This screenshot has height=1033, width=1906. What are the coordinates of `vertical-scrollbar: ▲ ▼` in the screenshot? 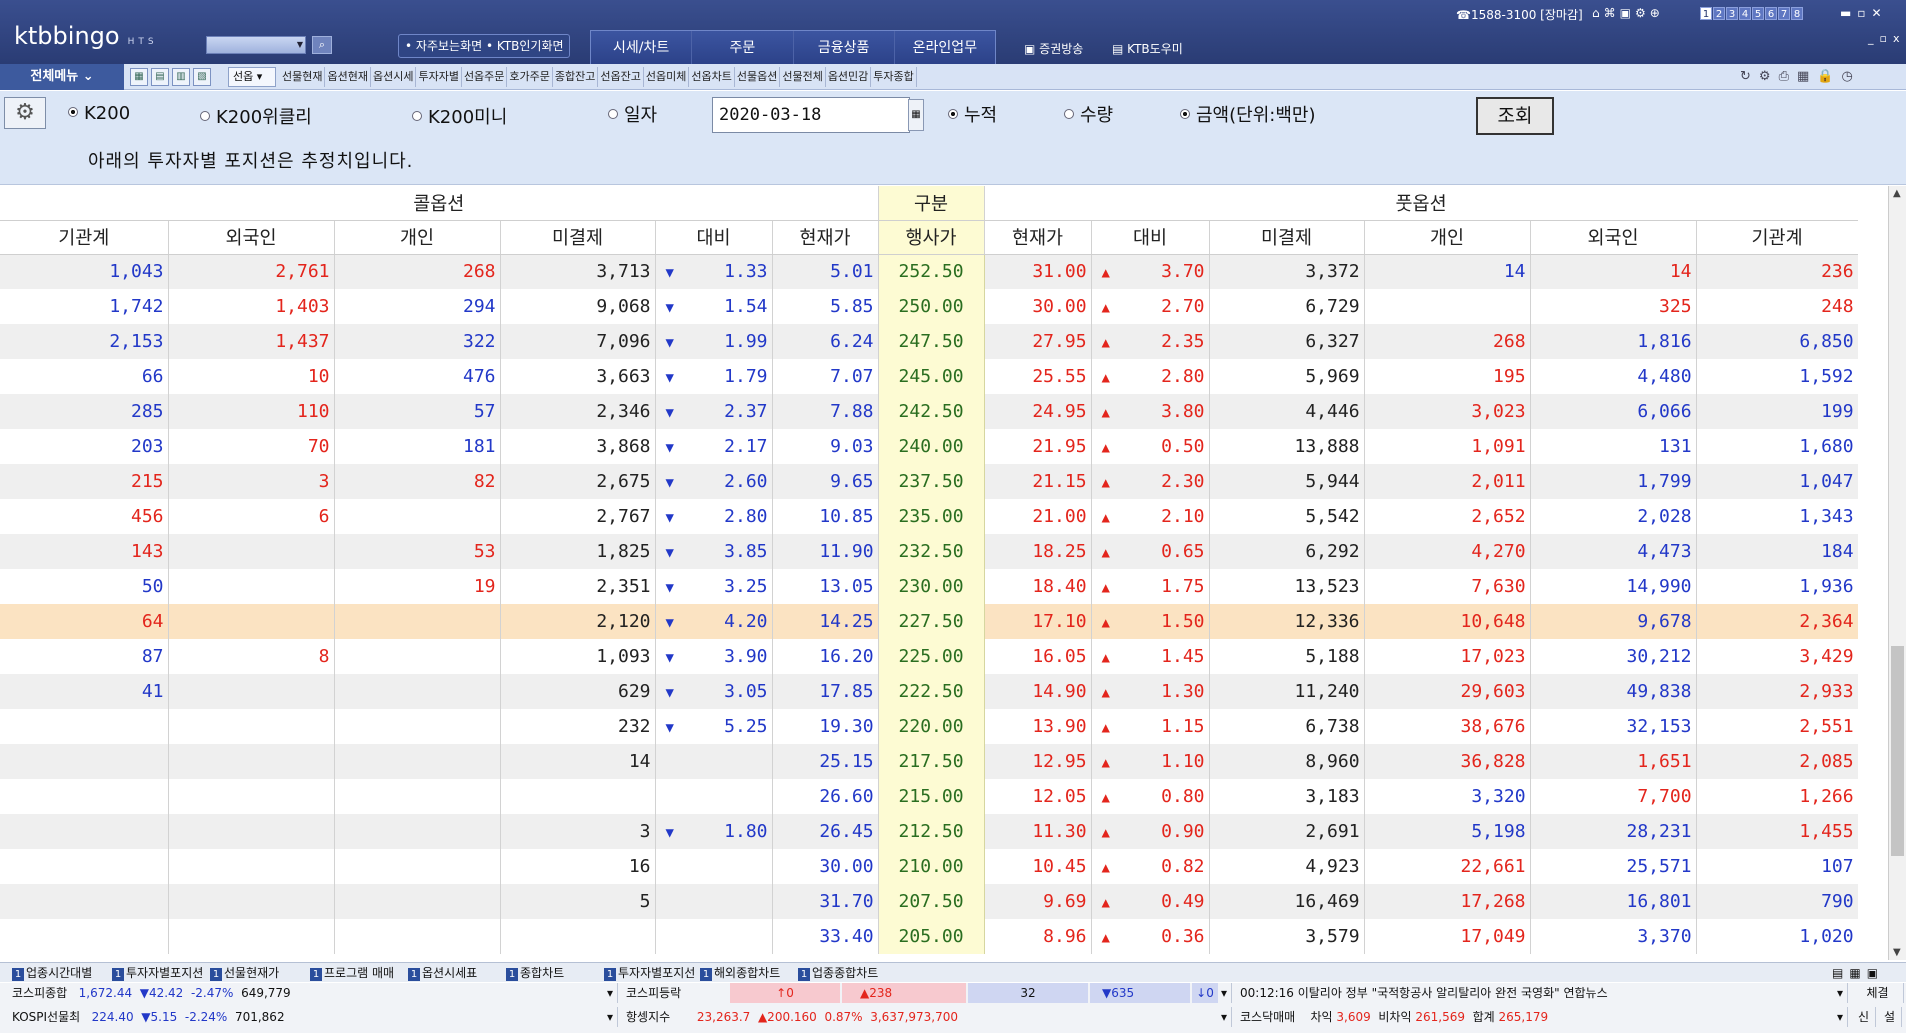 It's located at (1897, 573).